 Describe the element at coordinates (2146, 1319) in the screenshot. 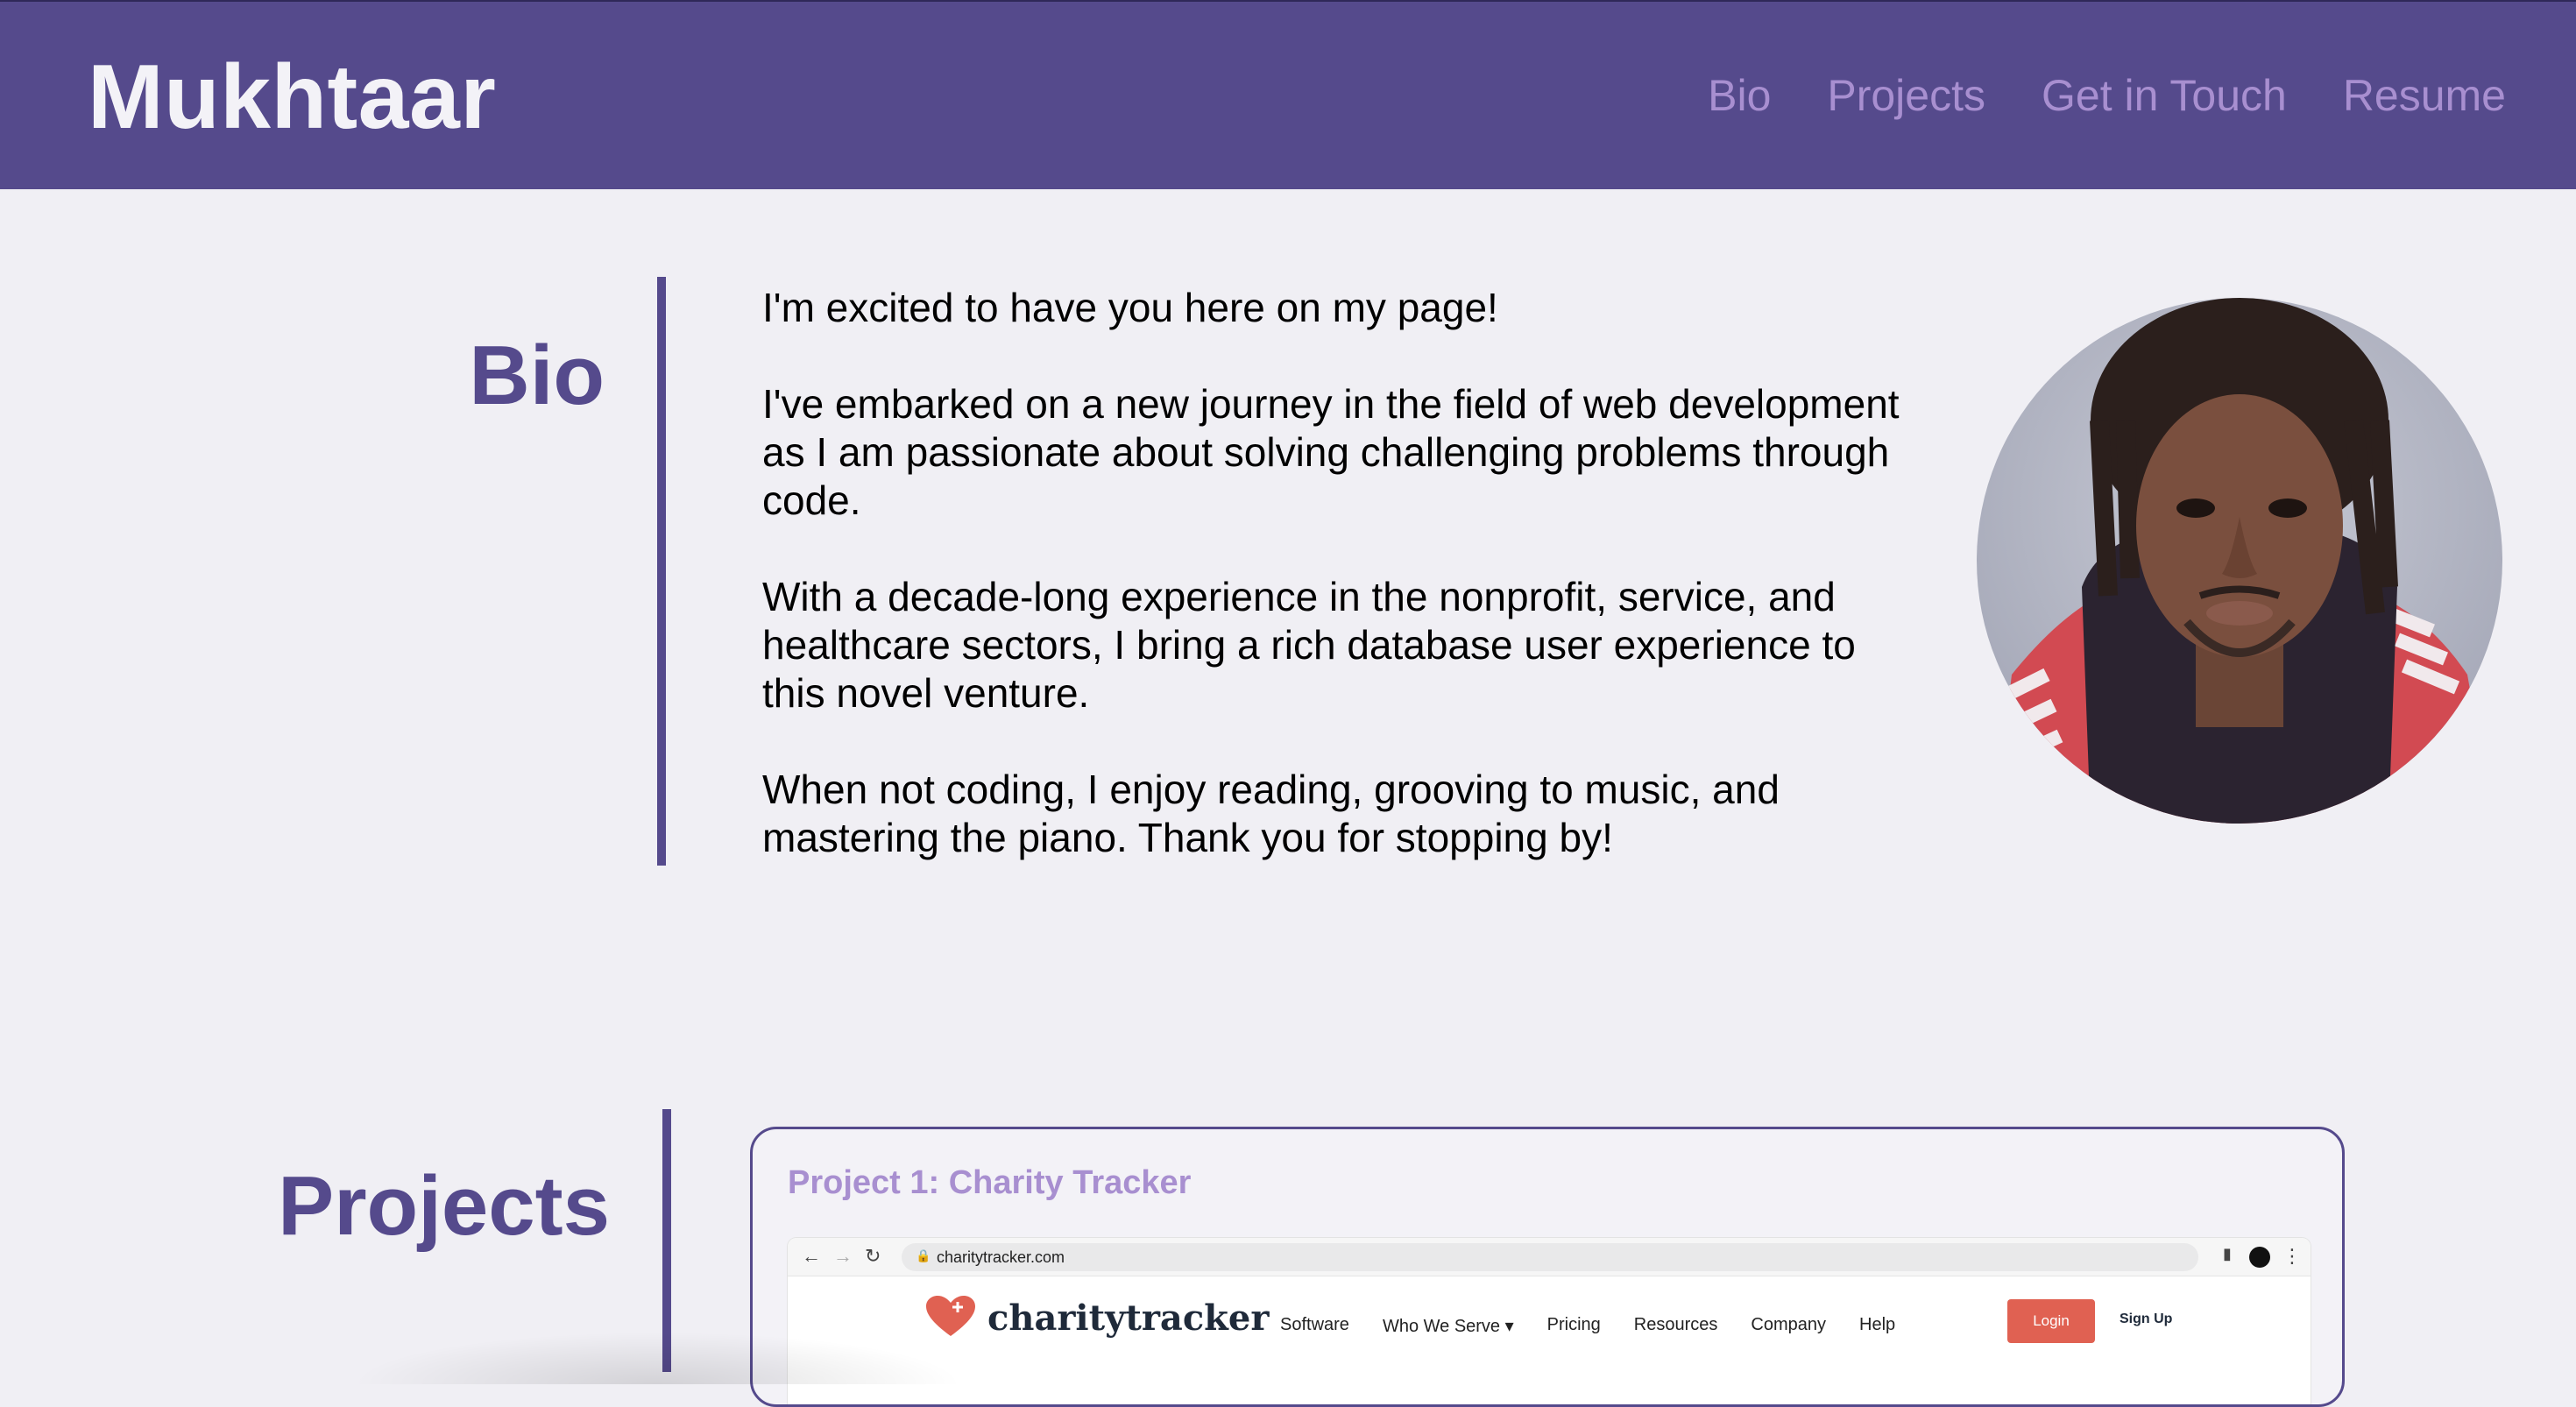

I see `ct-signup-link: Sign Up` at that location.